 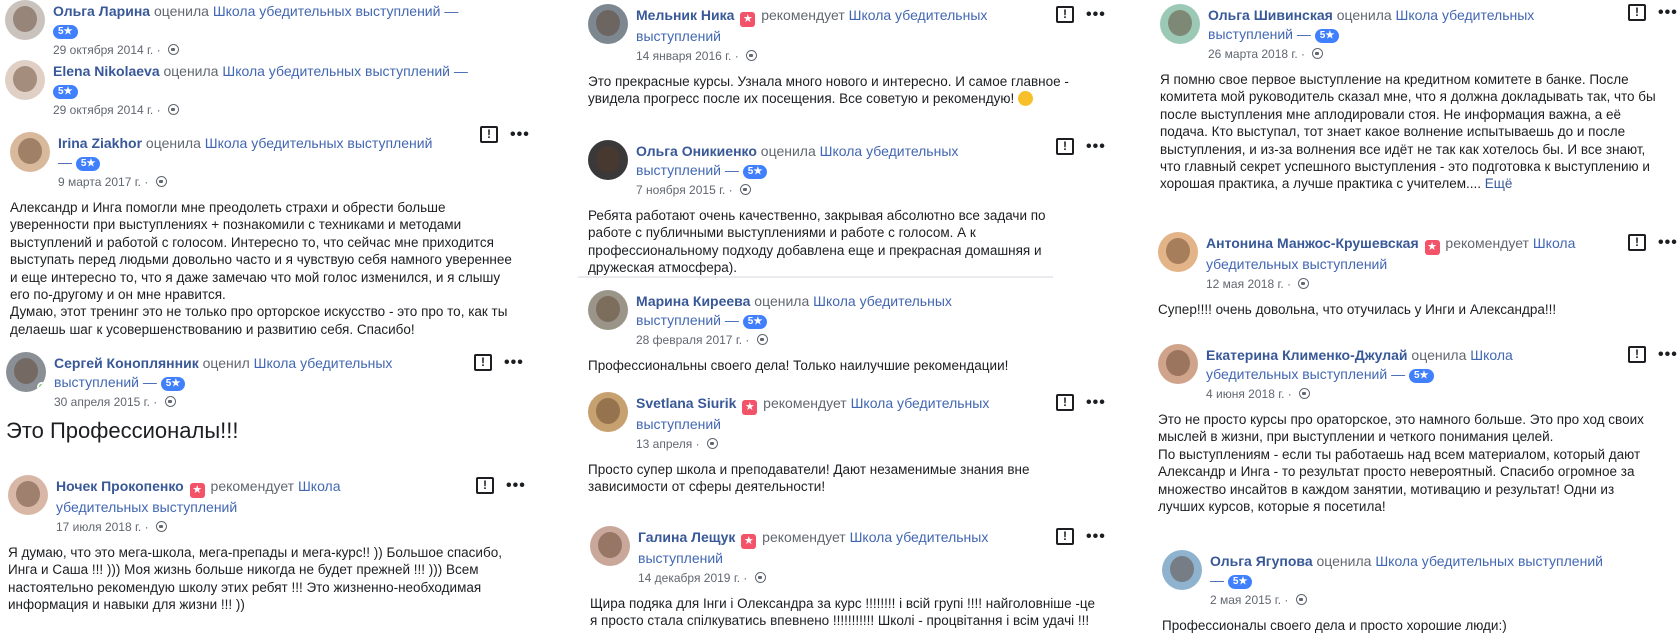 I want to click on reviewer-name: Марина Киреева, so click(x=693, y=301).